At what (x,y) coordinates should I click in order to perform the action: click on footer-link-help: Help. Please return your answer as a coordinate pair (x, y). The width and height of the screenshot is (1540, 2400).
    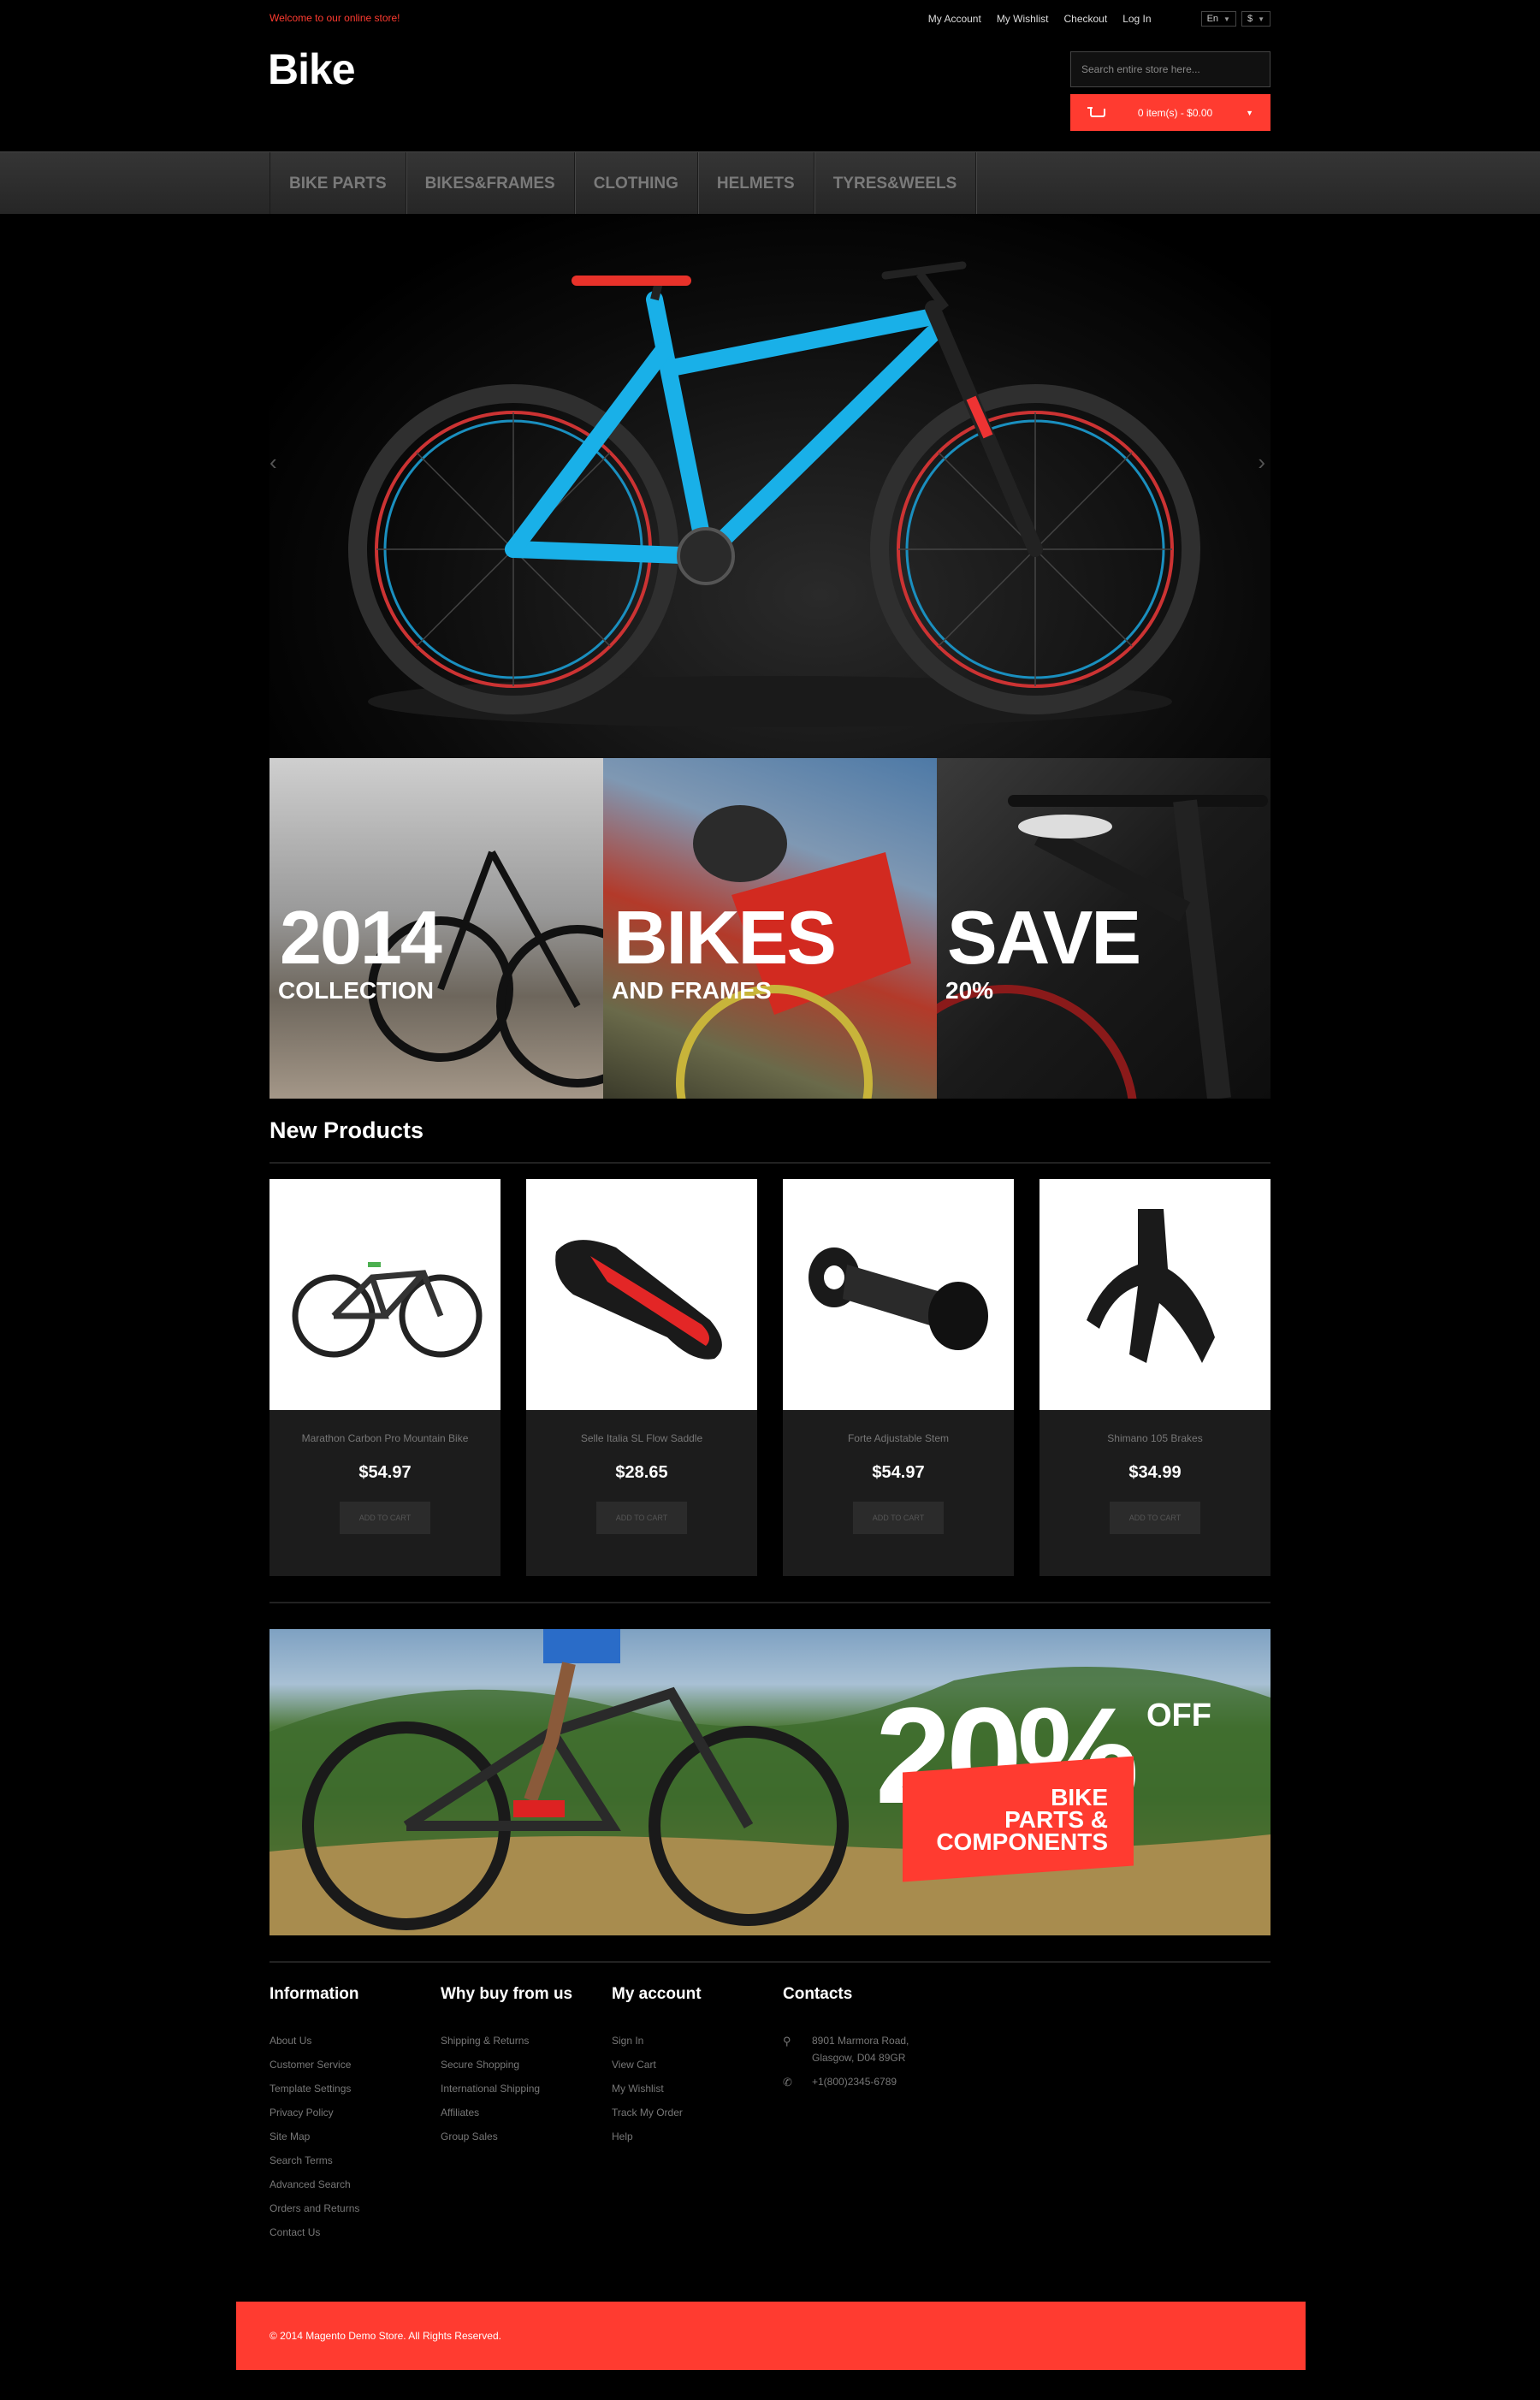
    Looking at the image, I should click on (657, 2142).